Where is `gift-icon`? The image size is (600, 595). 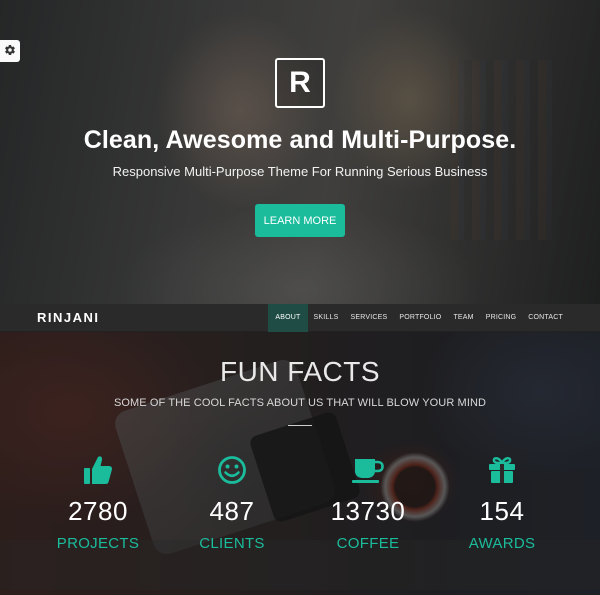 gift-icon is located at coordinates (502, 470).